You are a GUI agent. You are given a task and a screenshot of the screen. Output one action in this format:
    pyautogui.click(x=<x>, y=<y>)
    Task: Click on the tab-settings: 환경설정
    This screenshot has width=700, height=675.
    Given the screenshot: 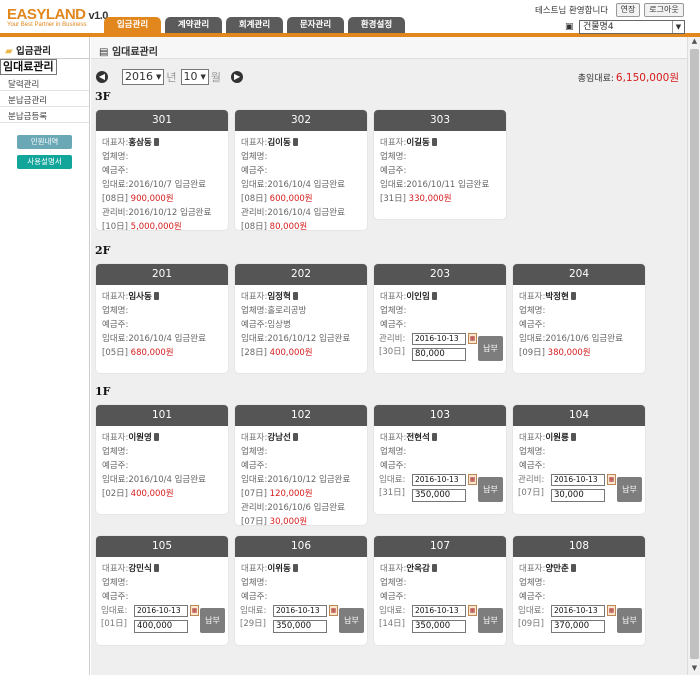 What is the action you would take?
    pyautogui.click(x=376, y=25)
    